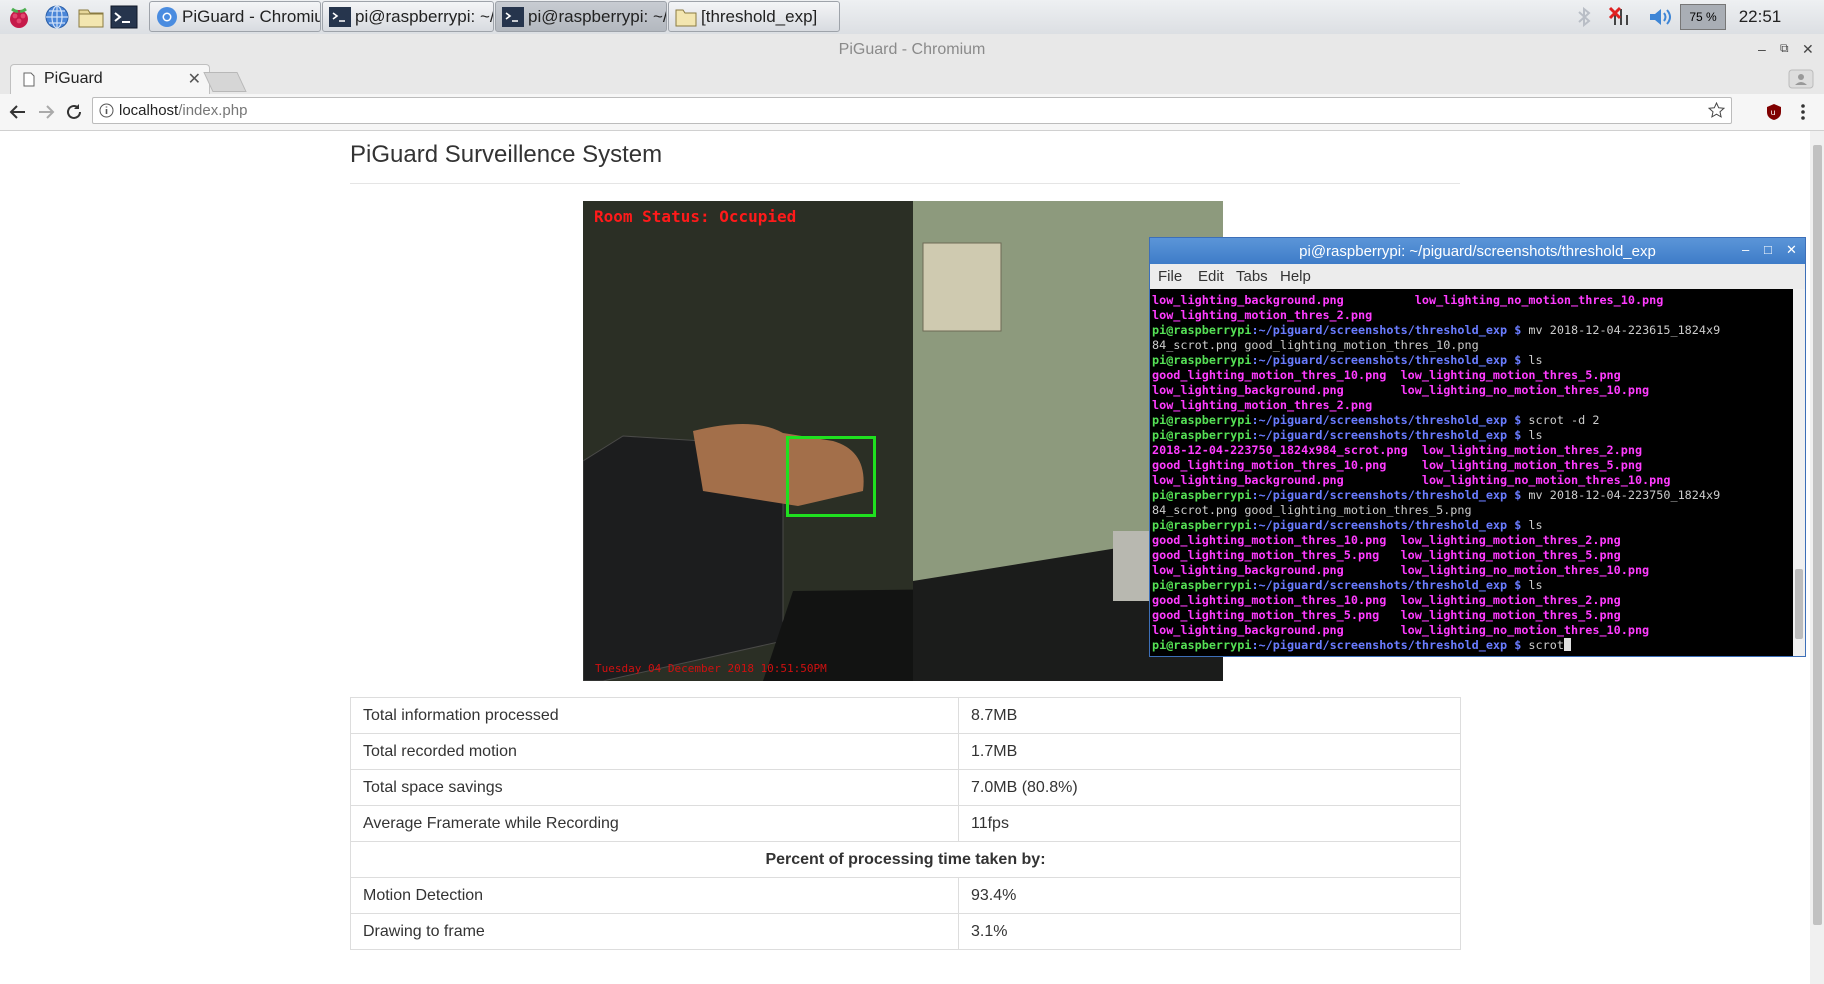 This screenshot has height=984, width=1824. I want to click on menu-dots-icon, so click(1803, 112).